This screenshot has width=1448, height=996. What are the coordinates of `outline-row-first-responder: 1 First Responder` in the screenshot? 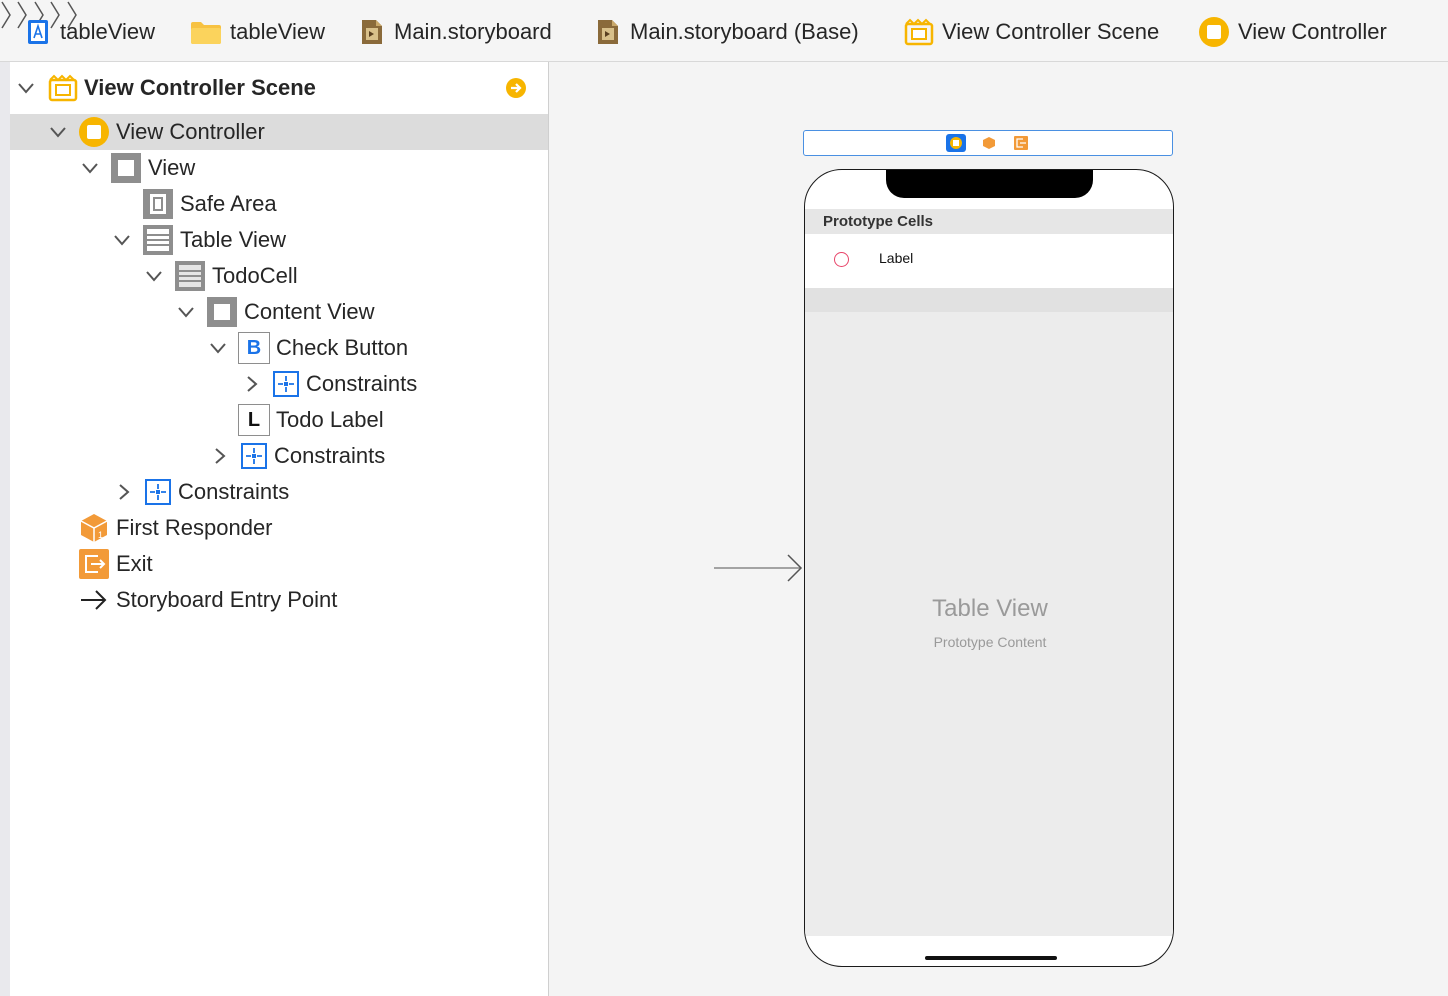 It's located at (175, 528).